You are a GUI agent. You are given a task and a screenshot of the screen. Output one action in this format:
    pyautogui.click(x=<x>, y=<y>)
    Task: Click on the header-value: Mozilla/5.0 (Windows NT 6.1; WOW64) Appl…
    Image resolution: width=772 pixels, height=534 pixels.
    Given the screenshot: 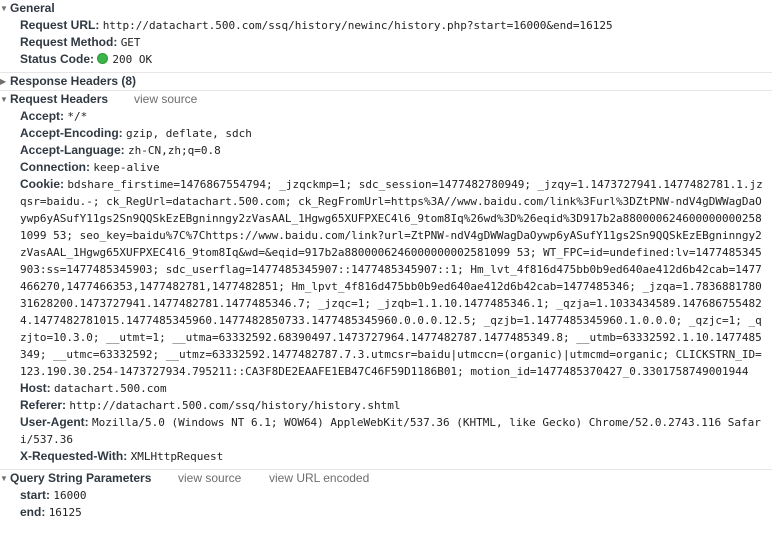 What is the action you would take?
    pyautogui.click(x=390, y=431)
    